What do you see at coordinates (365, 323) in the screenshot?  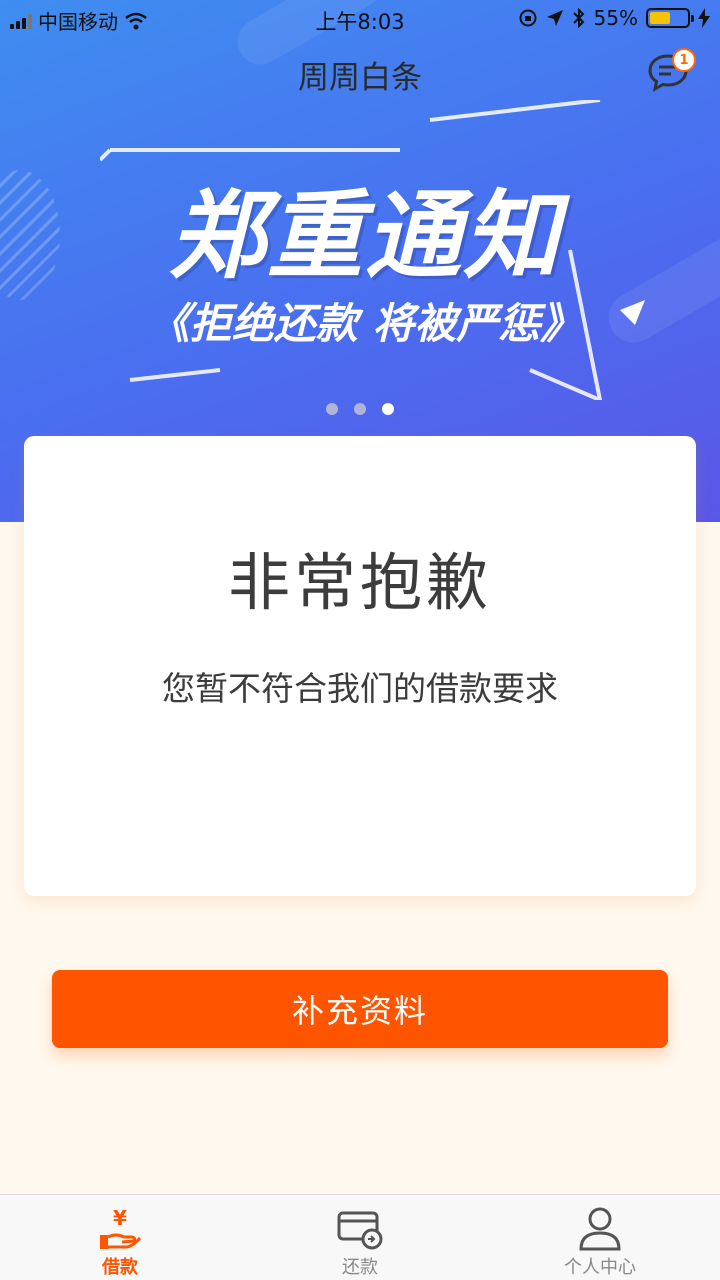 I see `banner-subtitle: 《拒绝还款 将被严惩》` at bounding box center [365, 323].